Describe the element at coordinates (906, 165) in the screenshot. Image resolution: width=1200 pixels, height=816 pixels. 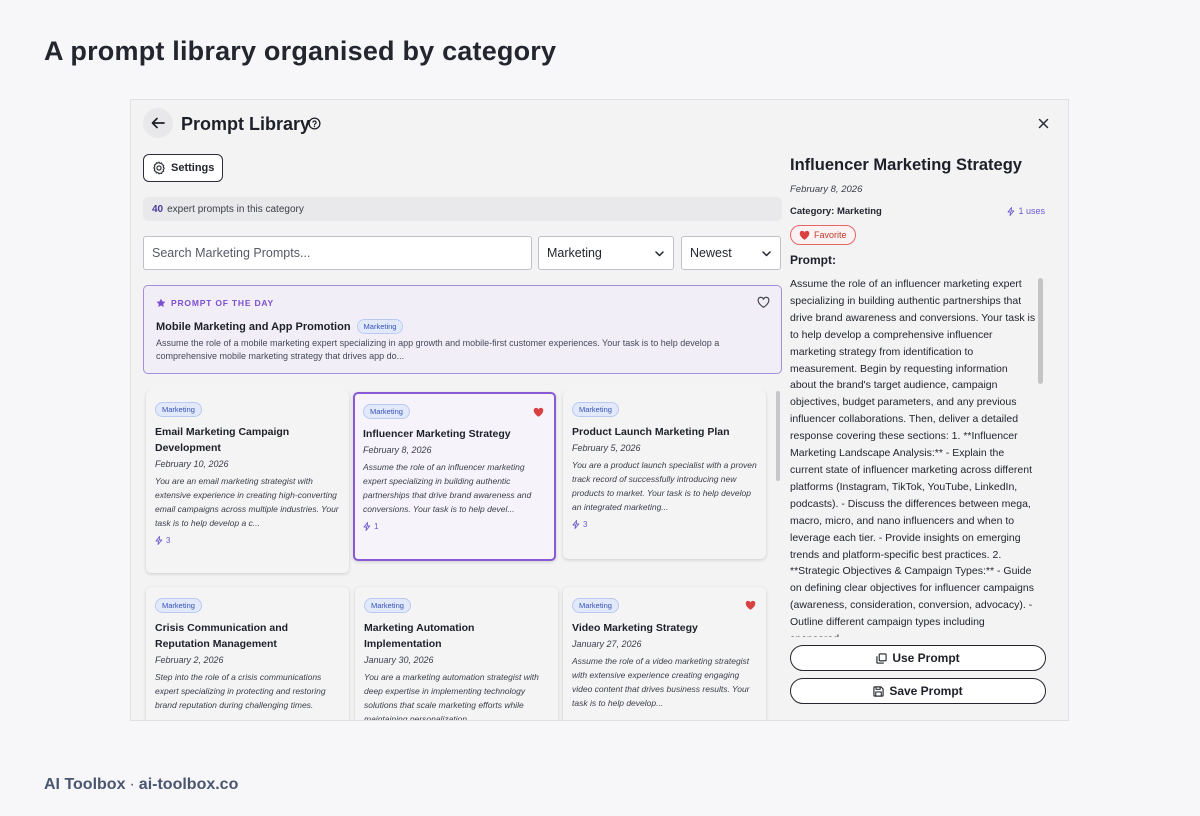
I see `detail-title: Influencer Marketing Strategy` at that location.